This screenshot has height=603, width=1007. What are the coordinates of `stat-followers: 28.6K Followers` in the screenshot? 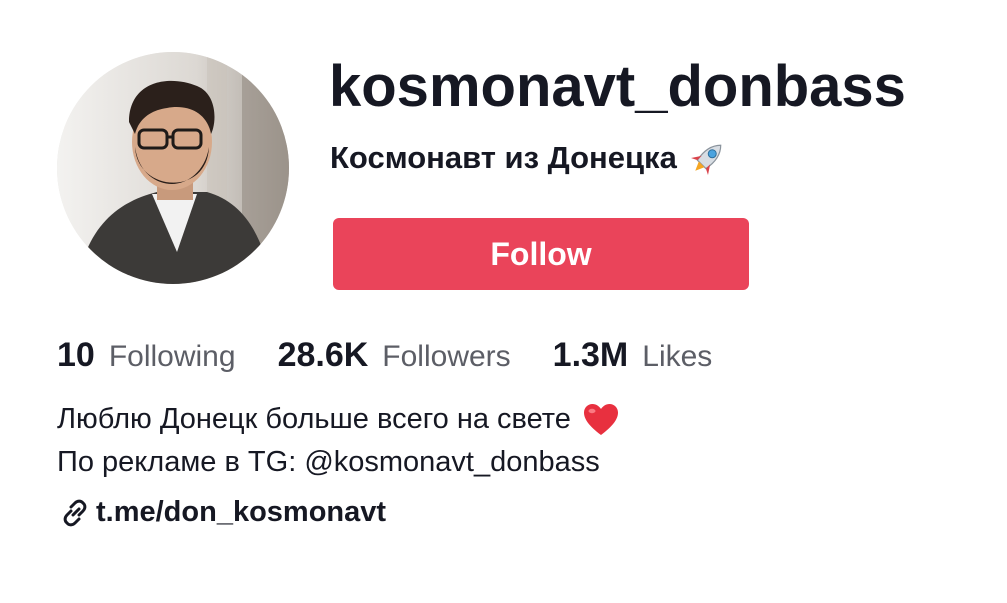 It's located at (394, 355).